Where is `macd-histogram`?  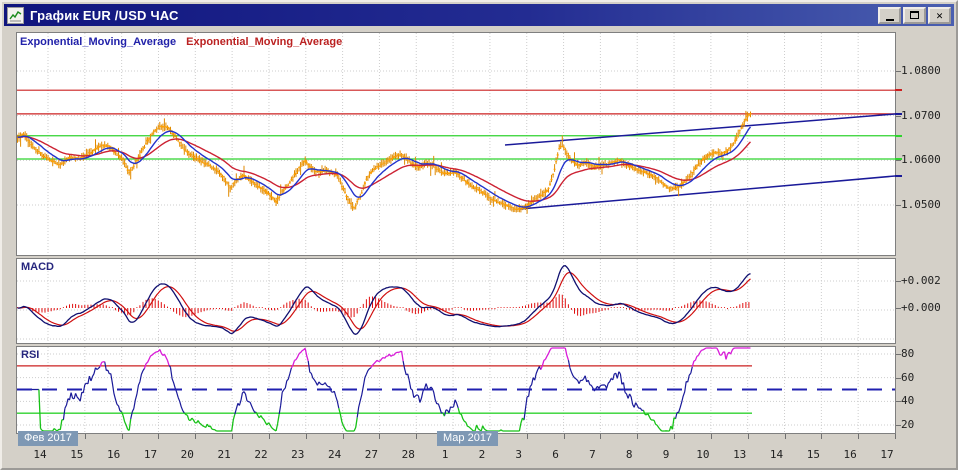
macd-histogram is located at coordinates (383, 306).